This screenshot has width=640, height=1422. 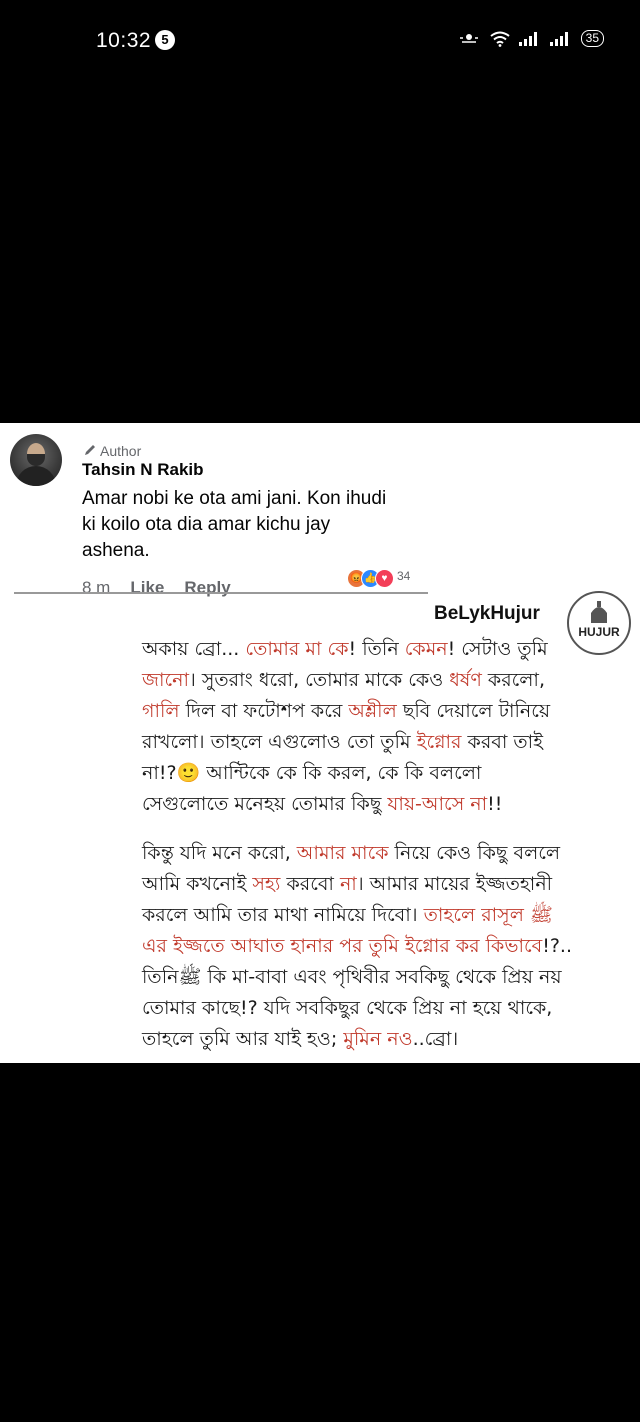 I want to click on logo-text: HUJUR, so click(x=599, y=632).